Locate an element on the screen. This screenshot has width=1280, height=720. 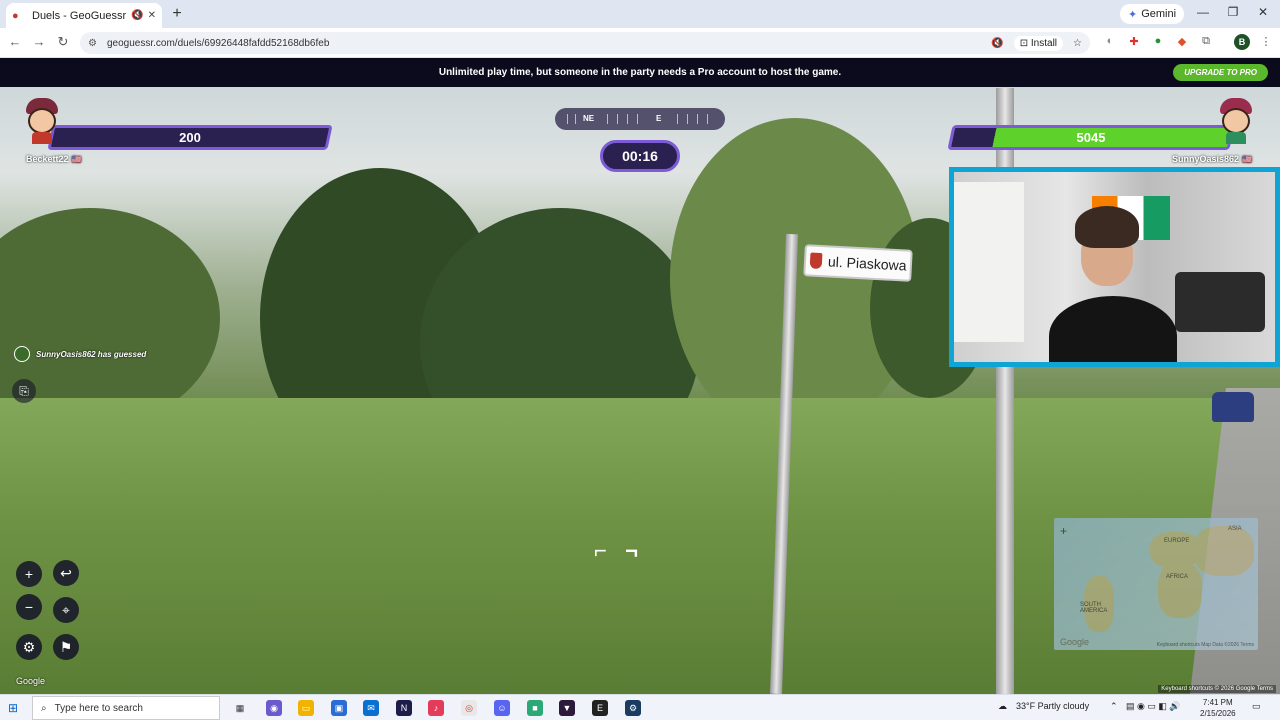
install-button: ⊡ Install is located at coordinates (1038, 43).